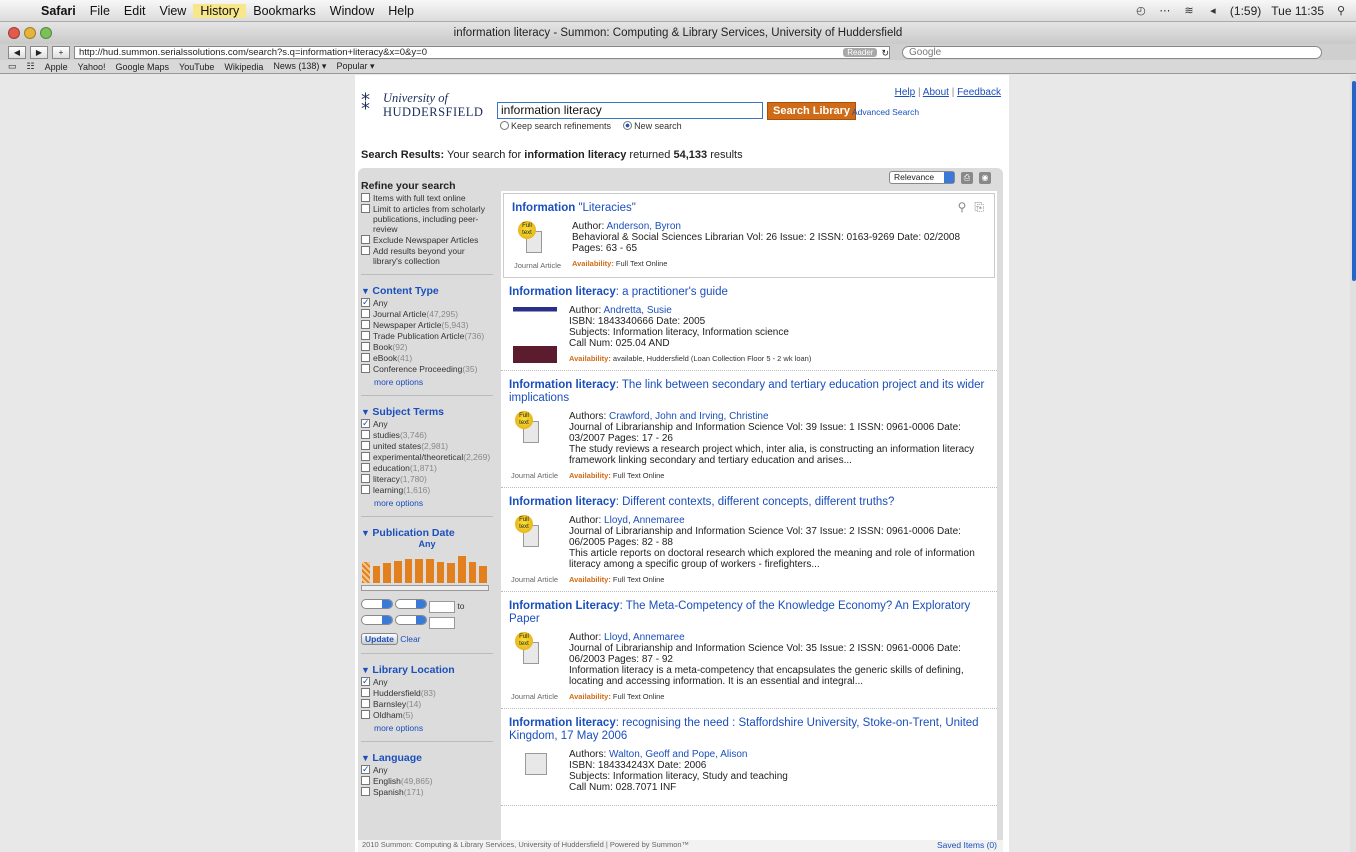 The height and width of the screenshot is (852, 1356). I want to click on scrollbar-thumb, so click(1354, 181).